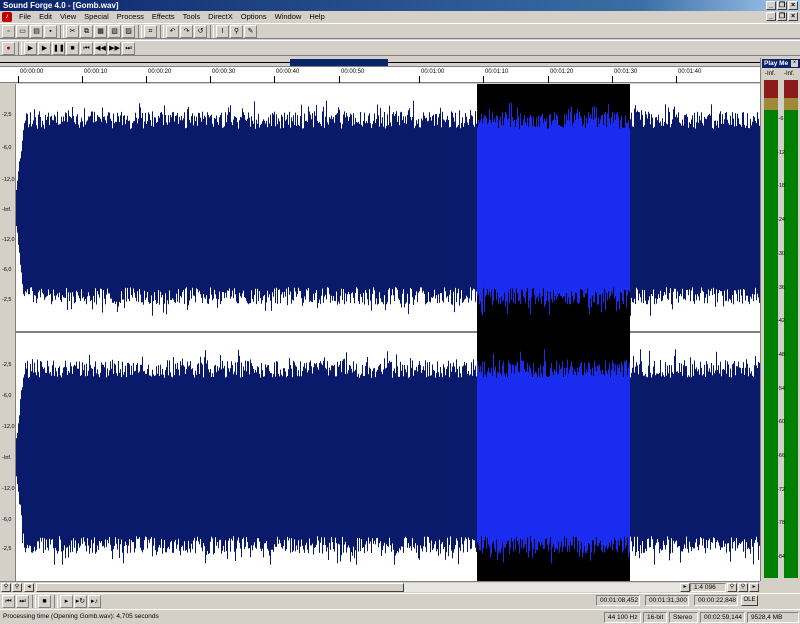  Describe the element at coordinates (200, 31) in the screenshot. I see `repeat-icon: ↺` at that location.